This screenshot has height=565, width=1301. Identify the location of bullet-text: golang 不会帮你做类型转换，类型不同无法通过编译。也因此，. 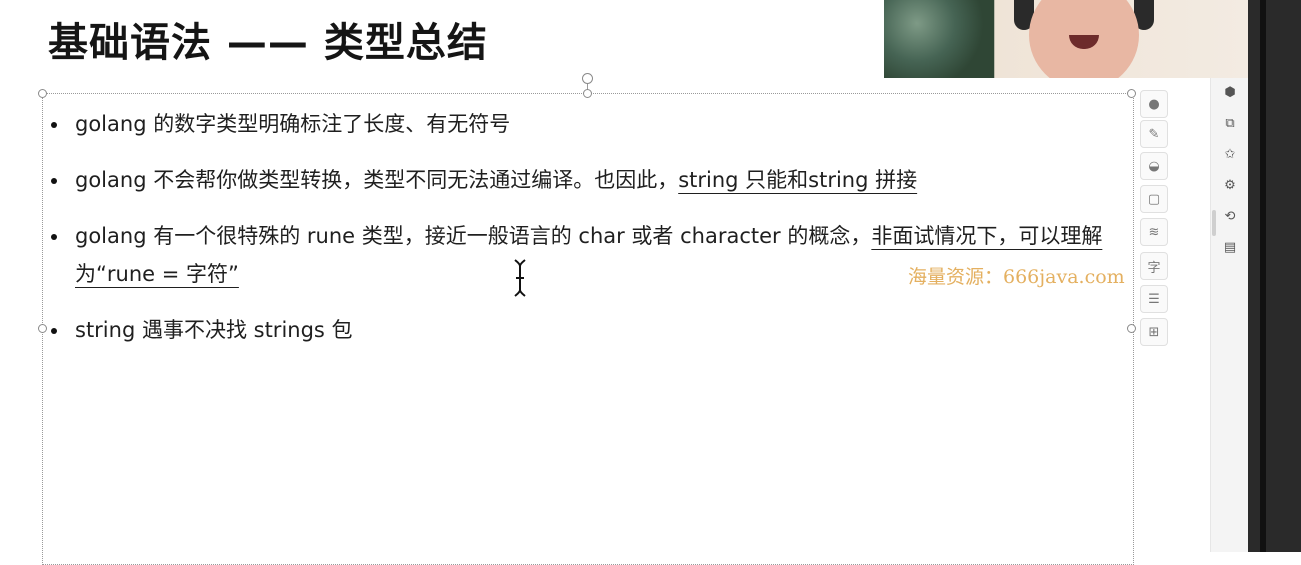
(377, 180).